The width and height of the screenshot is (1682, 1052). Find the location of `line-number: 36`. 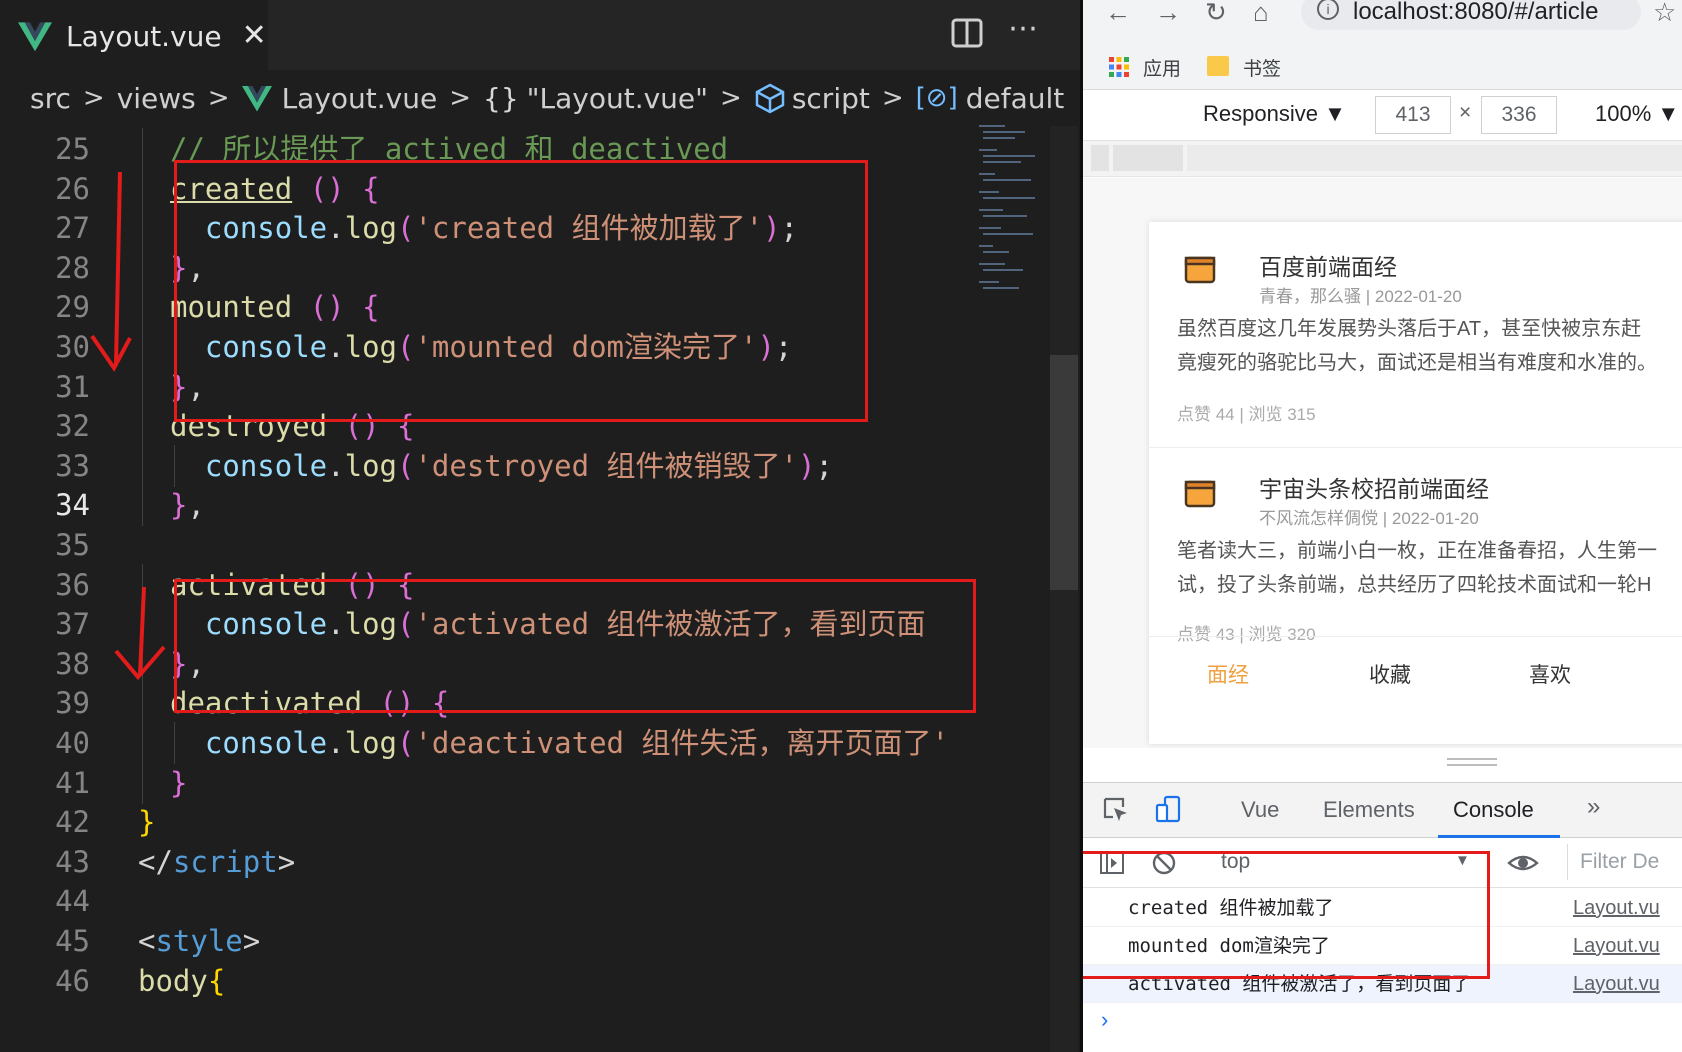

line-number: 36 is located at coordinates (72, 584).